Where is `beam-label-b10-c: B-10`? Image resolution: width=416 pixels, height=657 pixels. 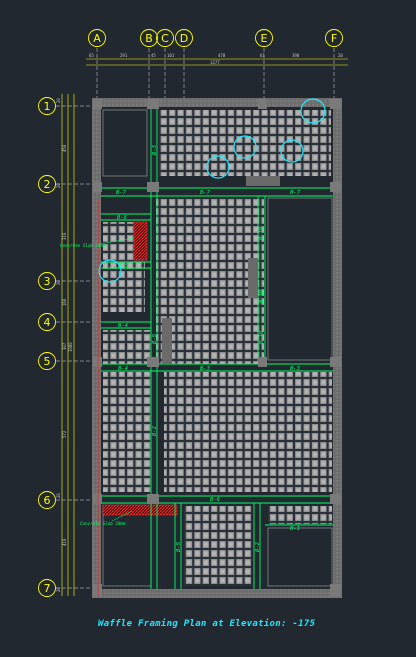
beam-label-b10-c: B-10 is located at coordinates (262, 337).